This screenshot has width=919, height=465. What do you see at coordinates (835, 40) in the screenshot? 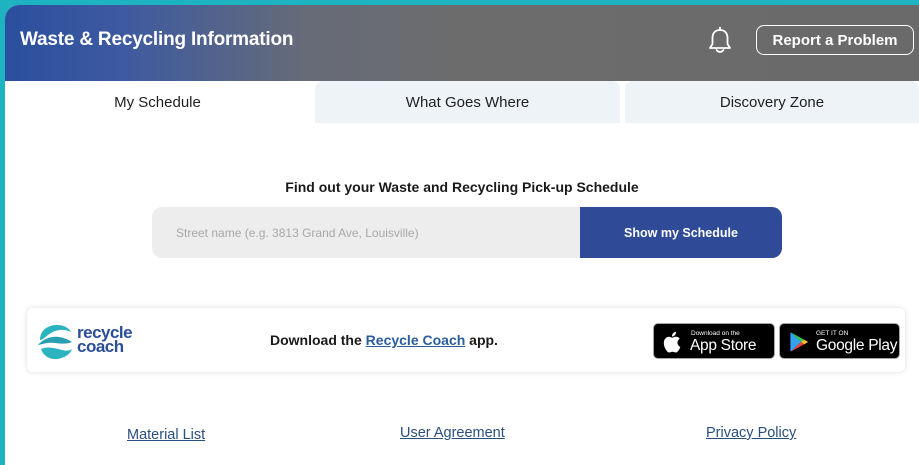
I see `report-problem-button: Report a Problem` at bounding box center [835, 40].